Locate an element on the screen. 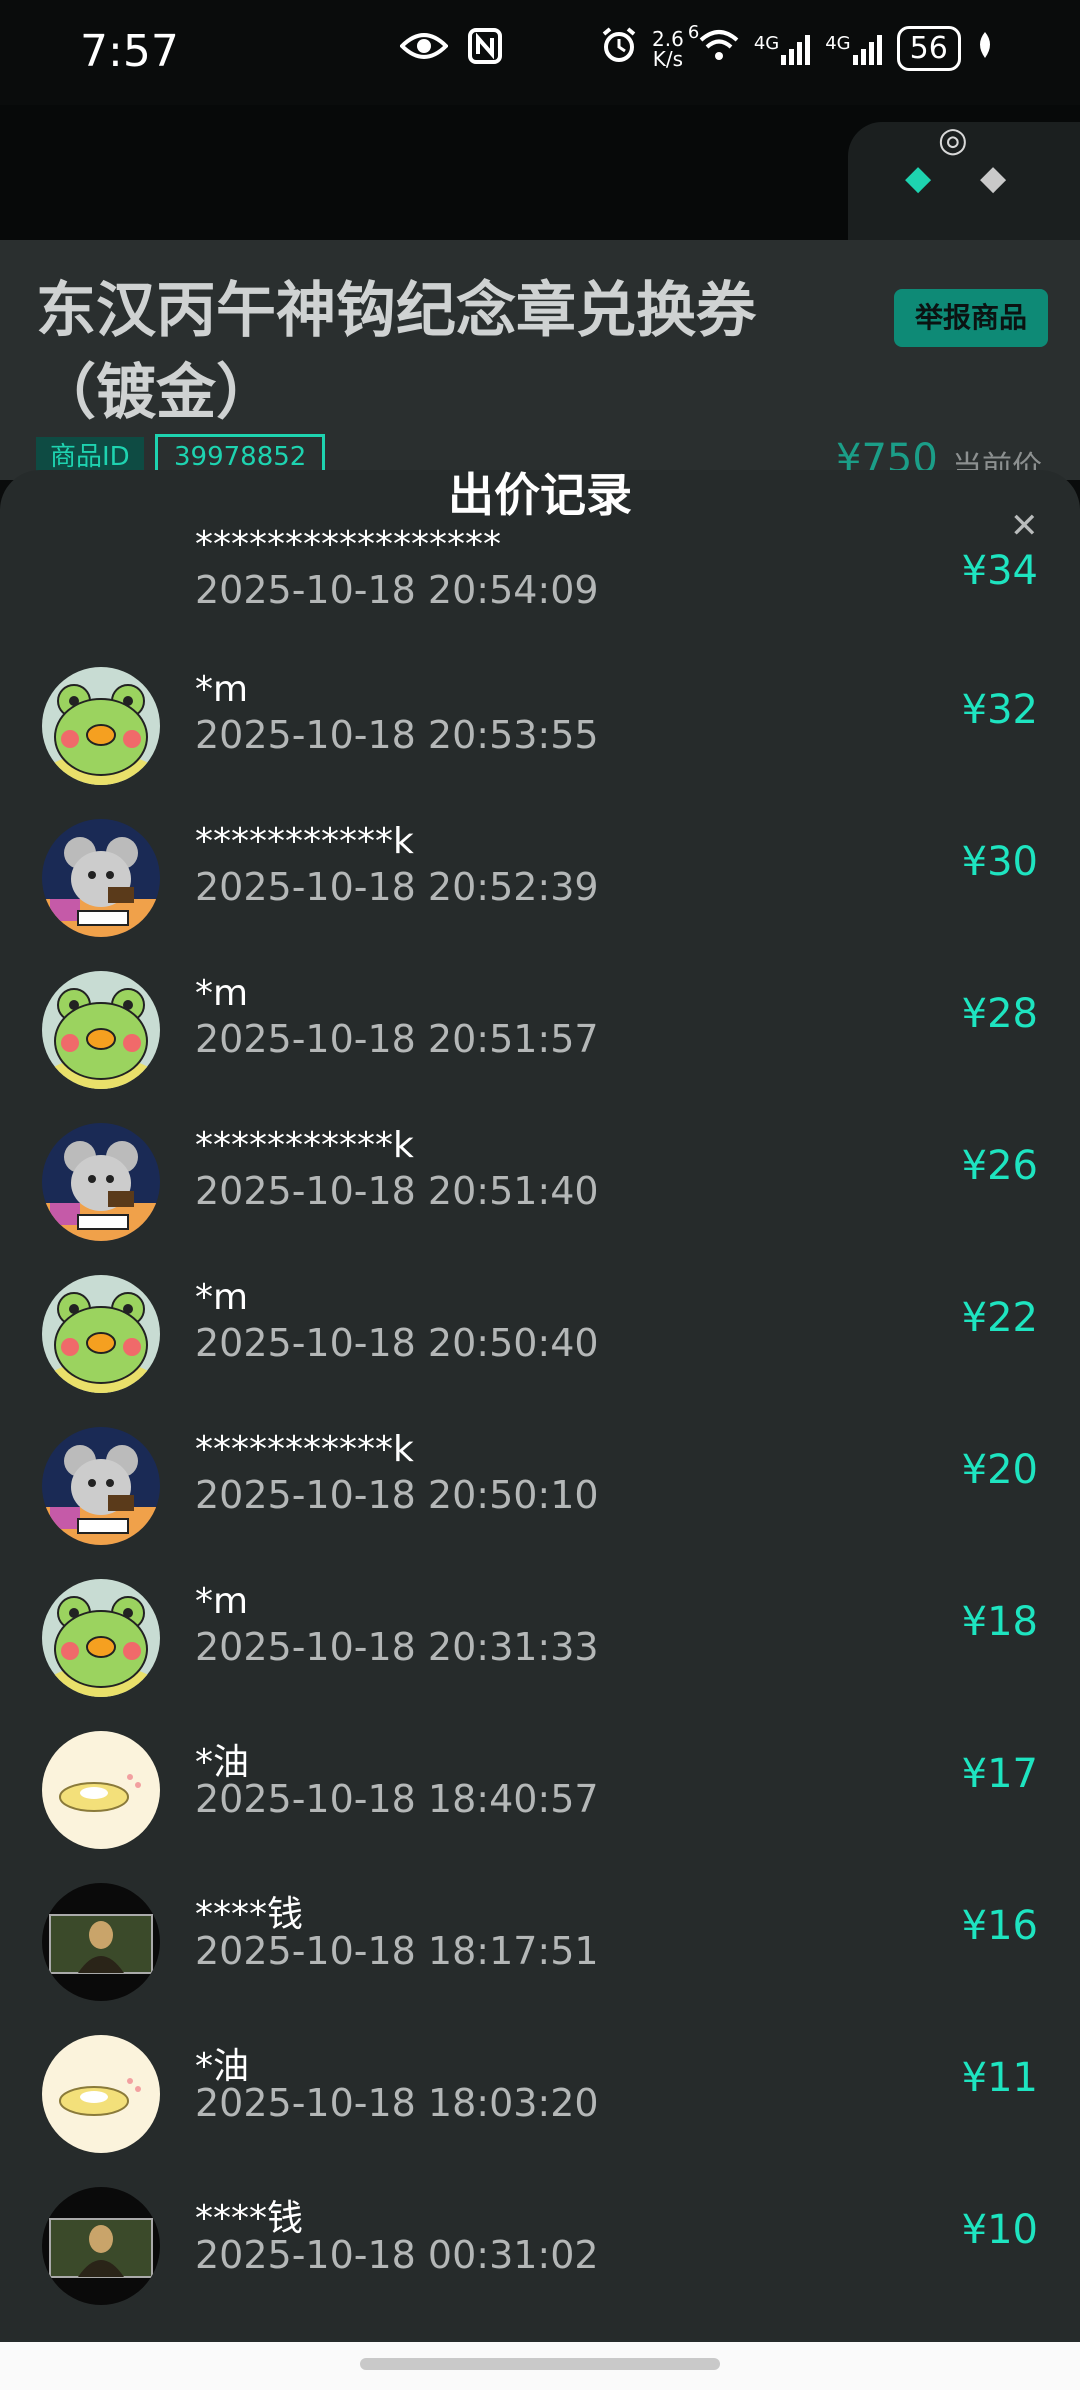  bid-amount: ¥22 is located at coordinates (999, 1318).